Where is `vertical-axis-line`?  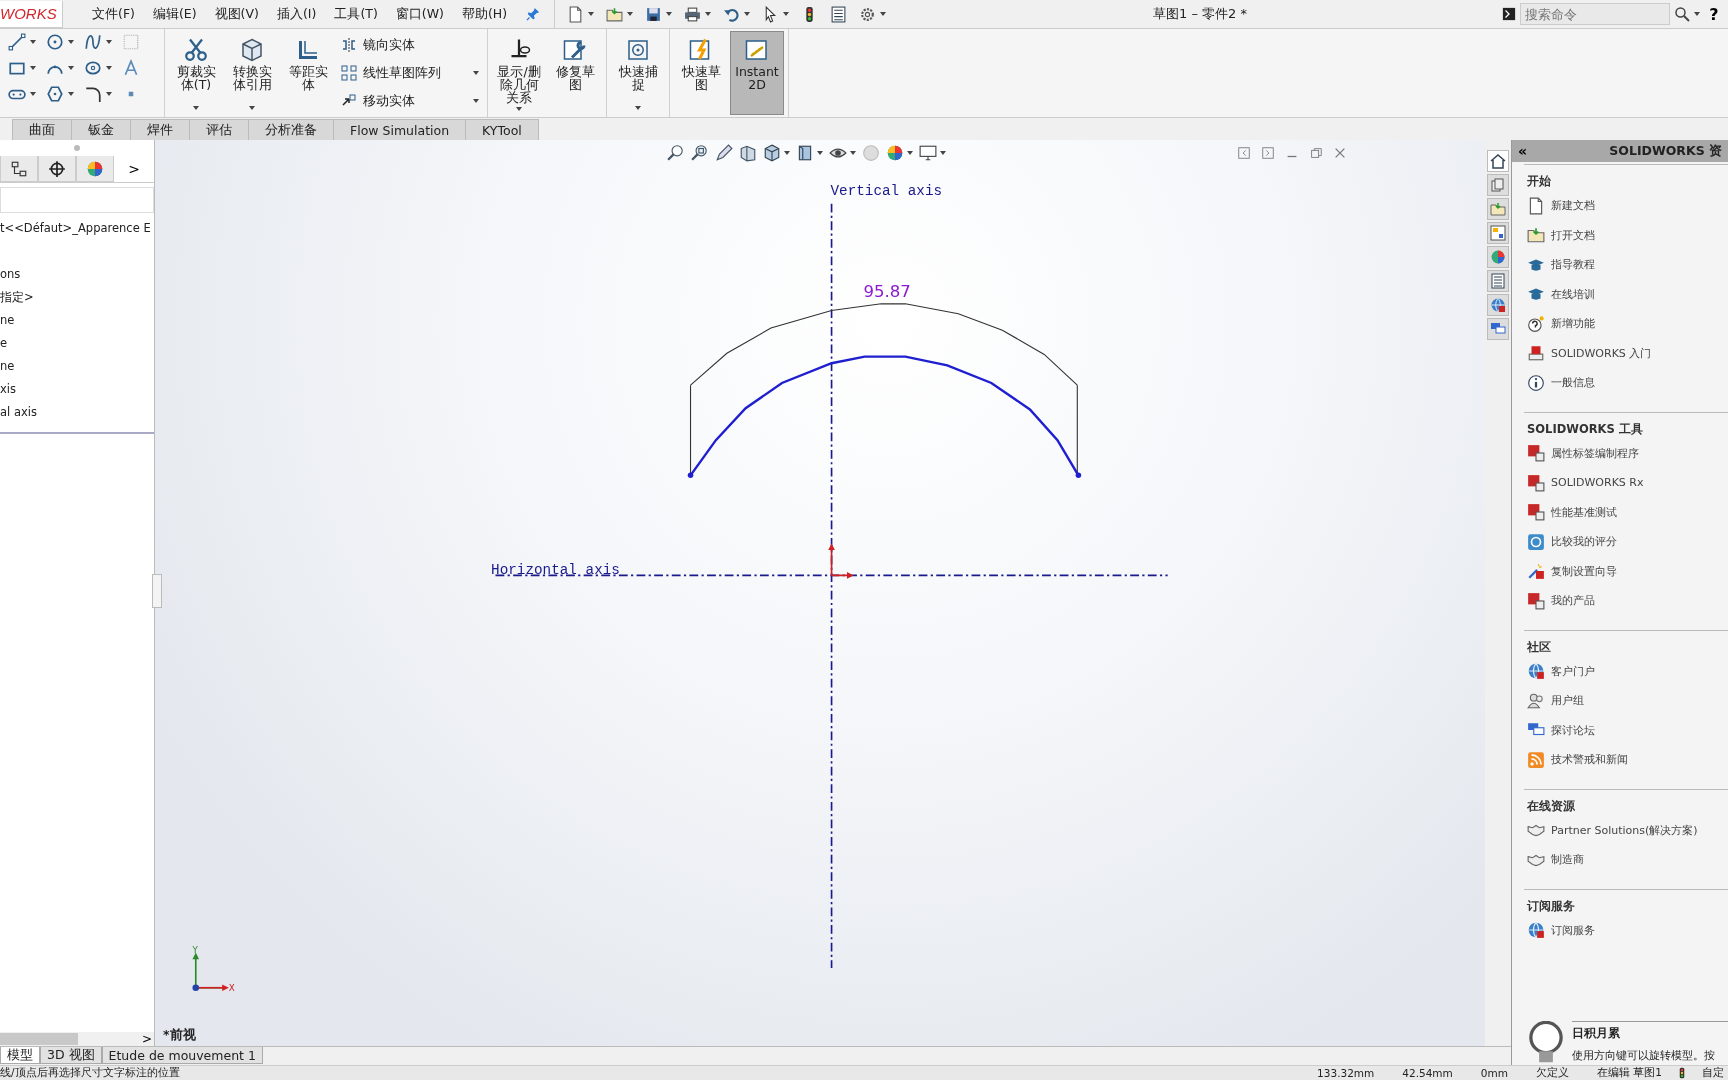 vertical-axis-line is located at coordinates (831, 585).